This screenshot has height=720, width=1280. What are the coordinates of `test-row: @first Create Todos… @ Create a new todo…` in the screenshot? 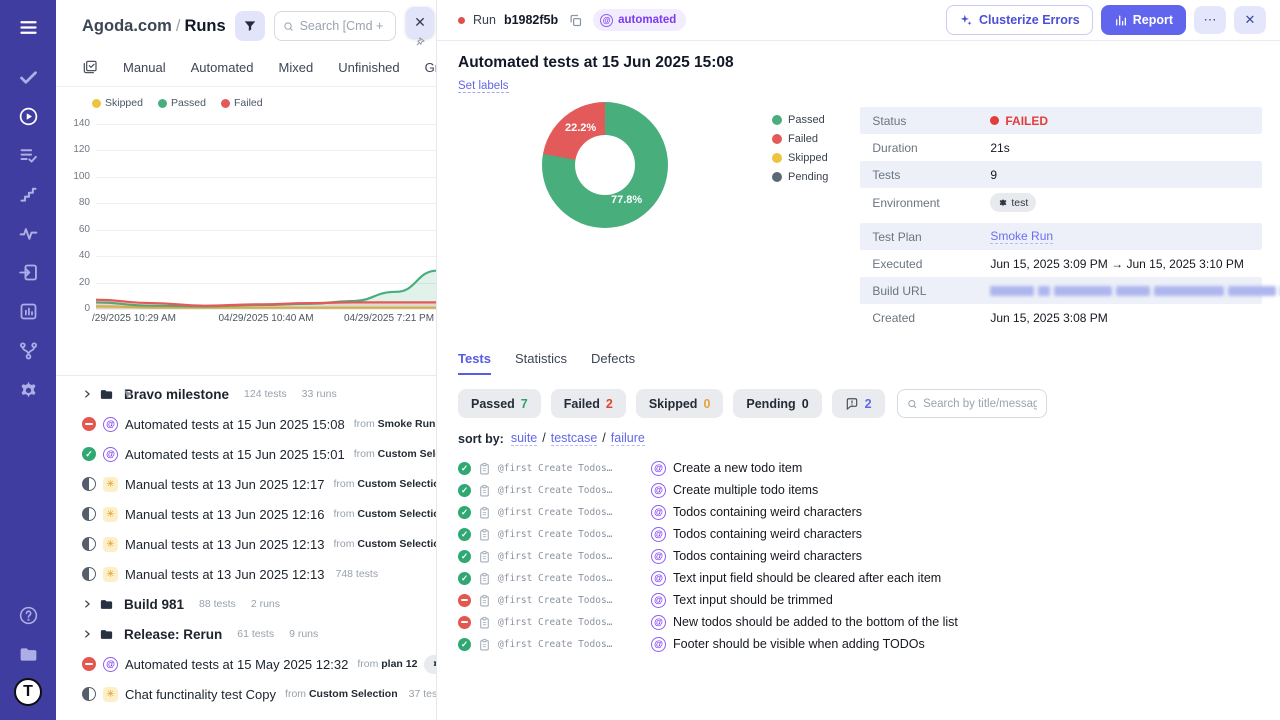 It's located at (859, 468).